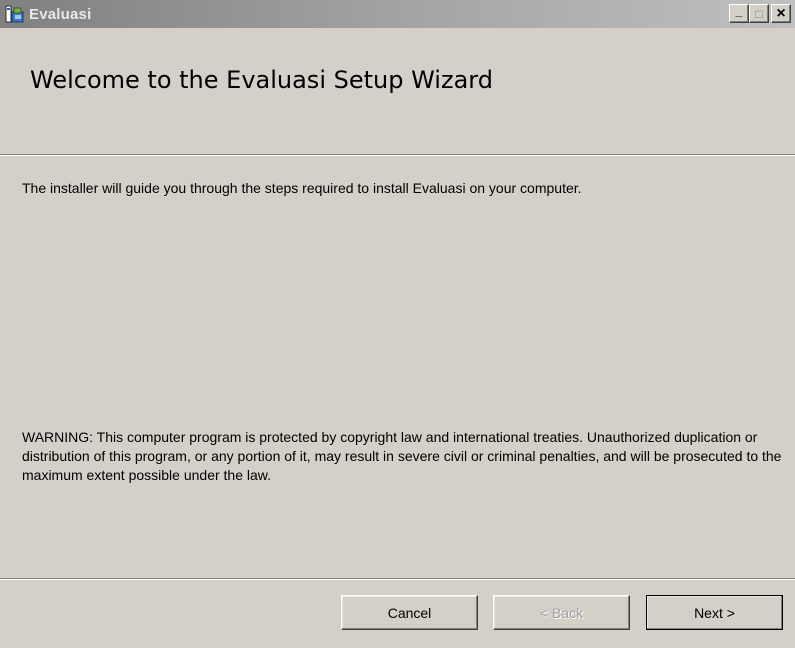 The image size is (795, 648). Describe the element at coordinates (409, 612) in the screenshot. I see `cancel-button: Cancel` at that location.